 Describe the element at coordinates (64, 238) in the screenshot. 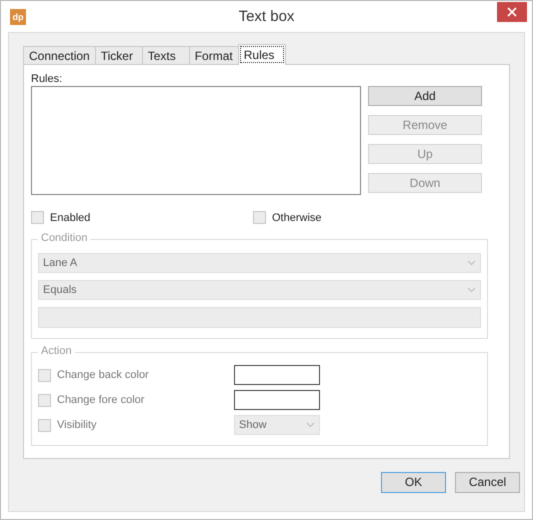

I see `group-title: Condition` at that location.